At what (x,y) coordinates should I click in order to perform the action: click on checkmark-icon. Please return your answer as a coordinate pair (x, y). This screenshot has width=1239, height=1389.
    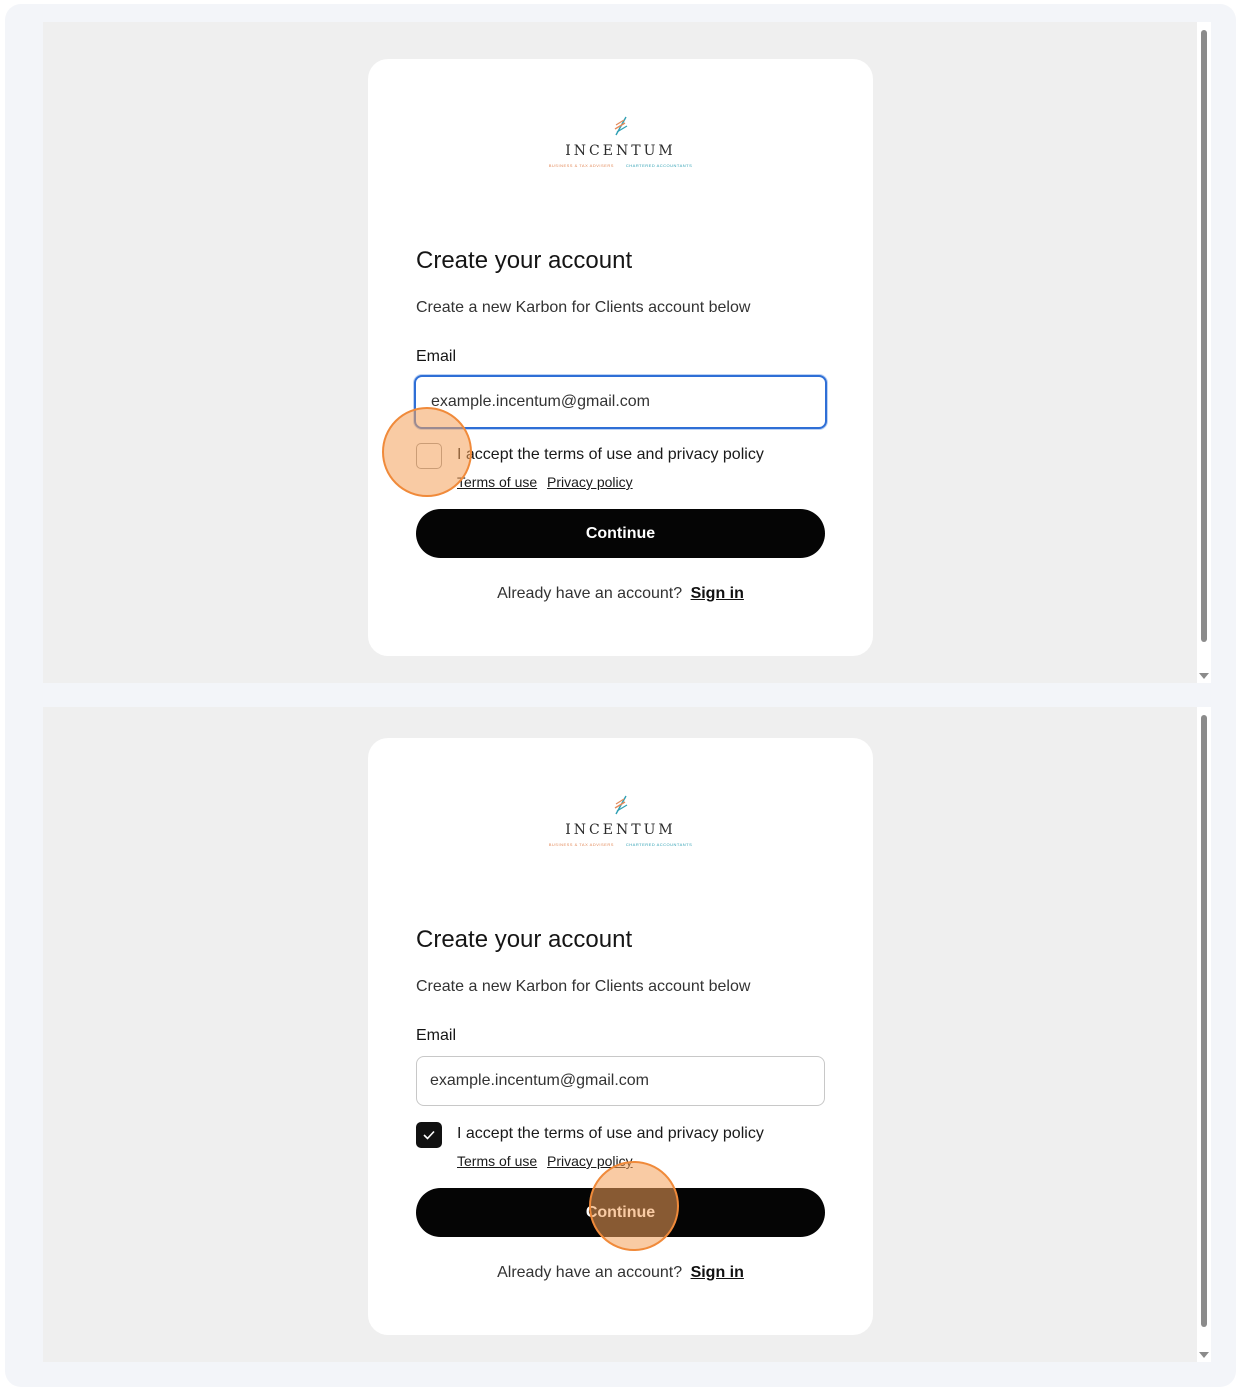
    Looking at the image, I should click on (429, 1135).